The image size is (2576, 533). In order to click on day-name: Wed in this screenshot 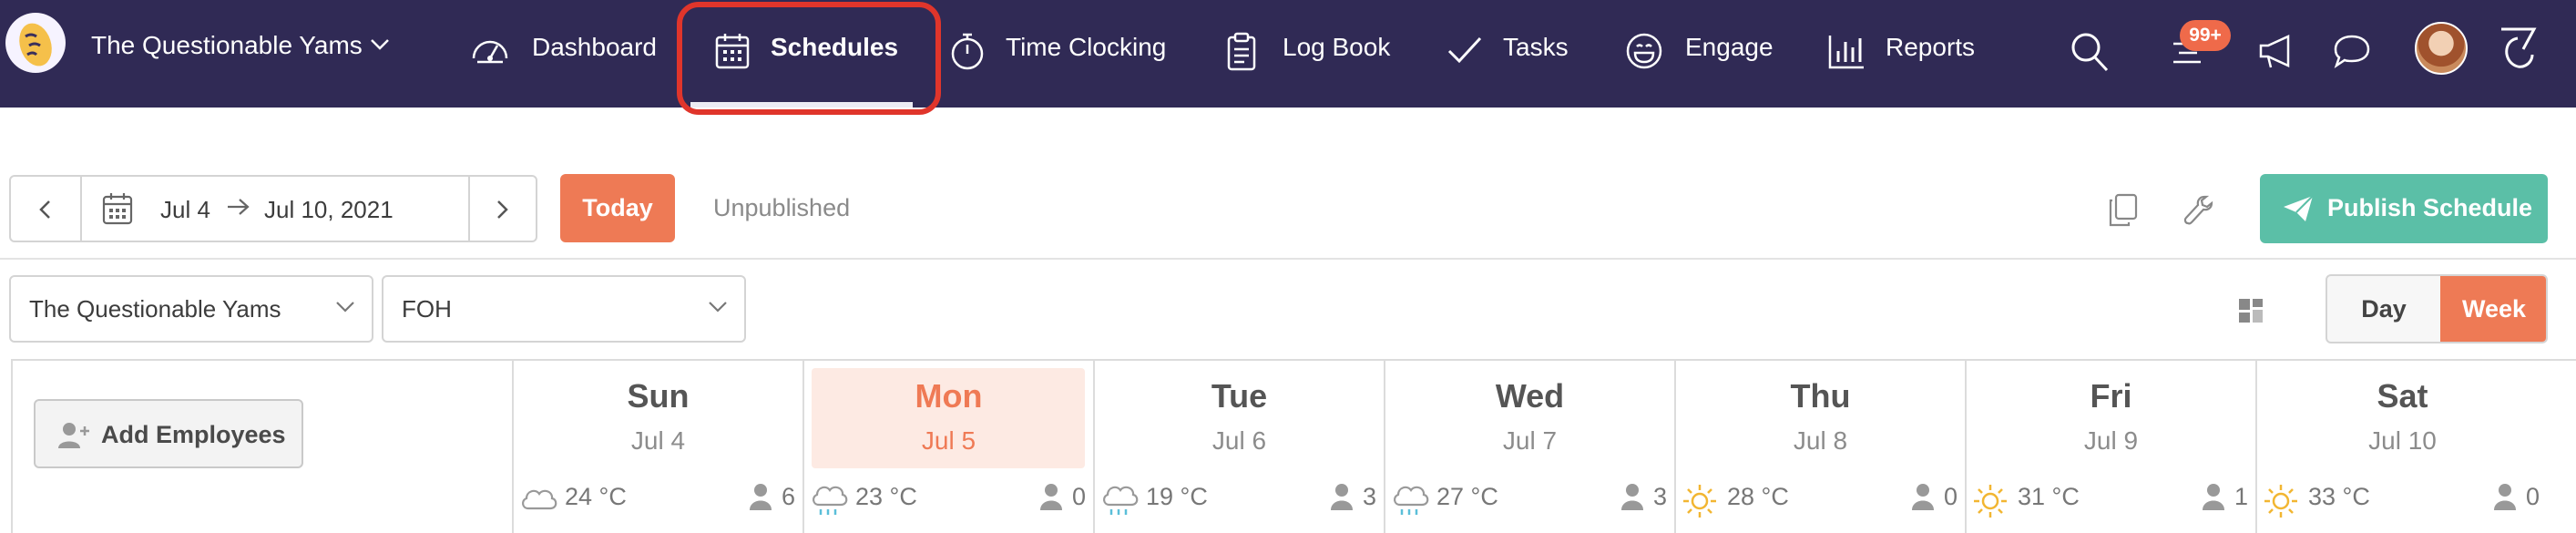, I will do `click(1530, 396)`.